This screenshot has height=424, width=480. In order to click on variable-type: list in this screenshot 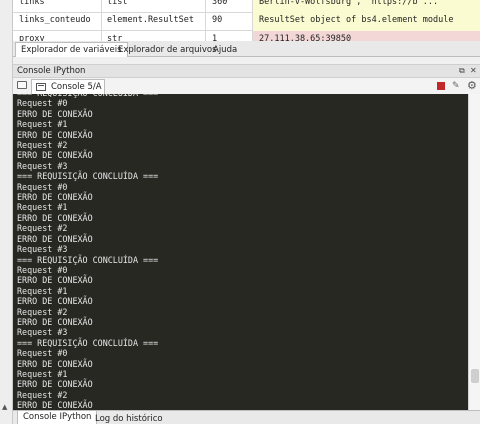, I will do `click(117, 3)`.